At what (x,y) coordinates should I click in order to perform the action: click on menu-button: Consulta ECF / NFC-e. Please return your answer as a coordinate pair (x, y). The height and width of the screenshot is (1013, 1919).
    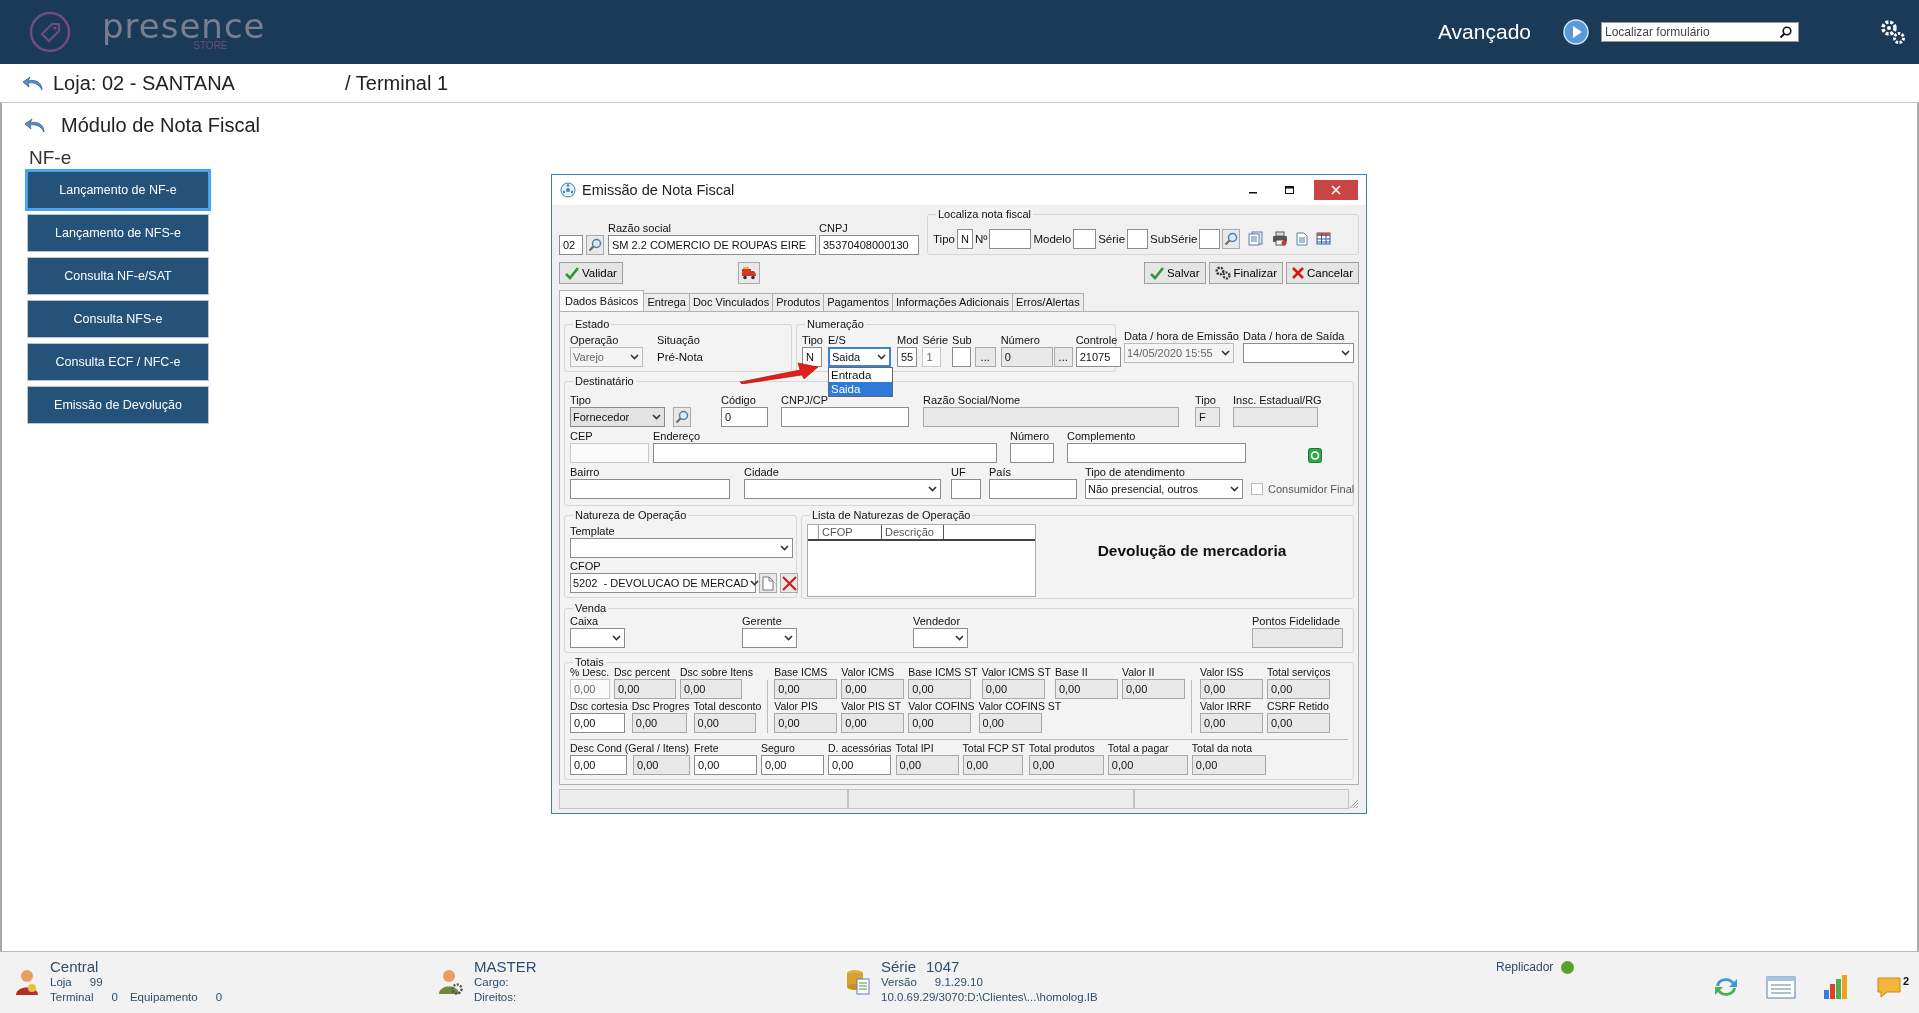
    Looking at the image, I should click on (118, 362).